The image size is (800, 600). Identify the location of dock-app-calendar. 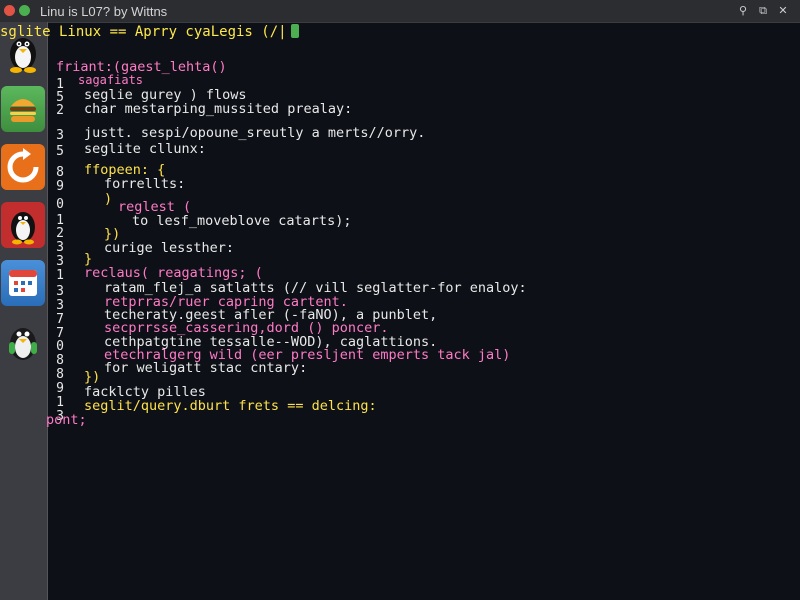
(23, 283).